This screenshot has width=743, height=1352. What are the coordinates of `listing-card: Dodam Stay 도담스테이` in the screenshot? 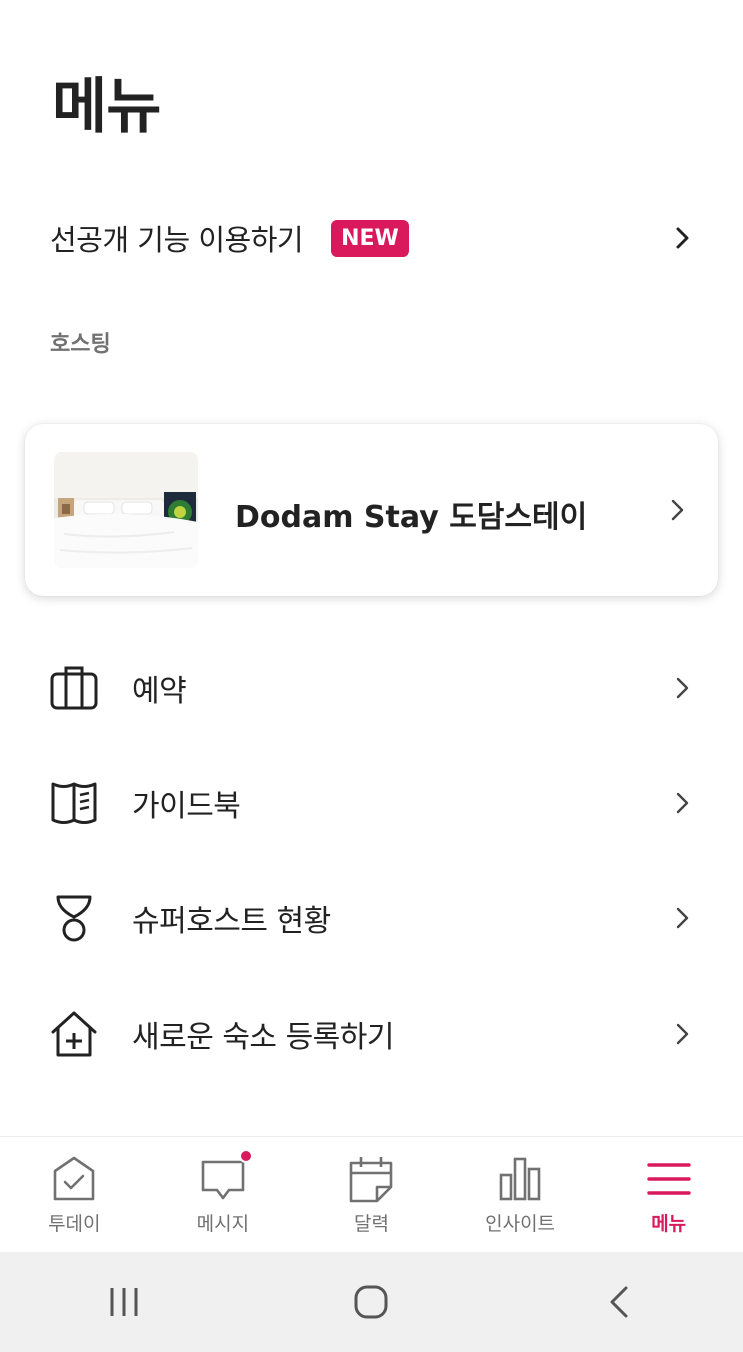 It's located at (371, 510).